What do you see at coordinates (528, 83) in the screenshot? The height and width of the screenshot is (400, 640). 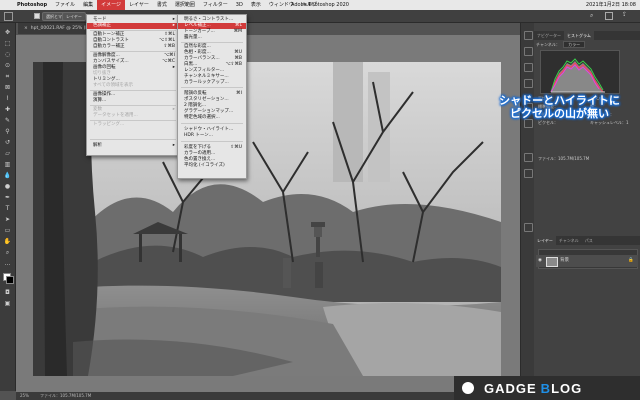 I see `brush-panel-icon` at bounding box center [528, 83].